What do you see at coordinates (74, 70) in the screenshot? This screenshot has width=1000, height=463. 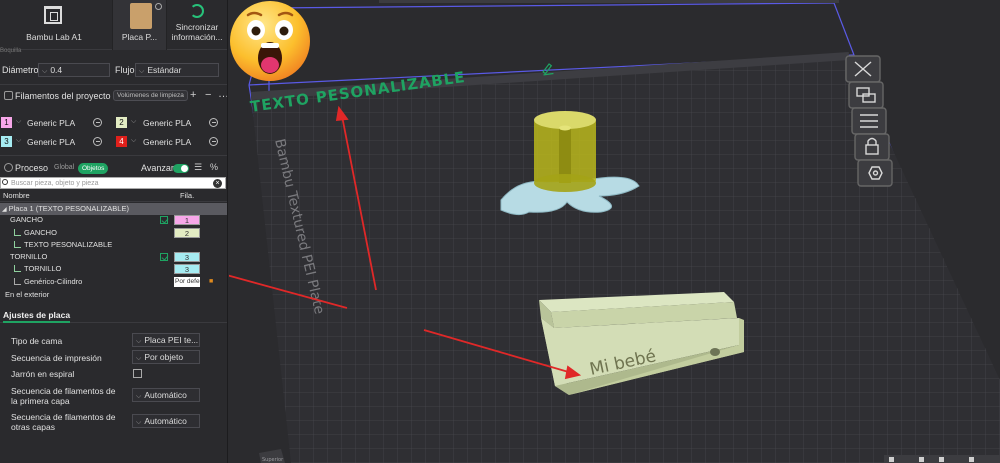 I see `diameter-dropdown: ⌵ 0.4` at bounding box center [74, 70].